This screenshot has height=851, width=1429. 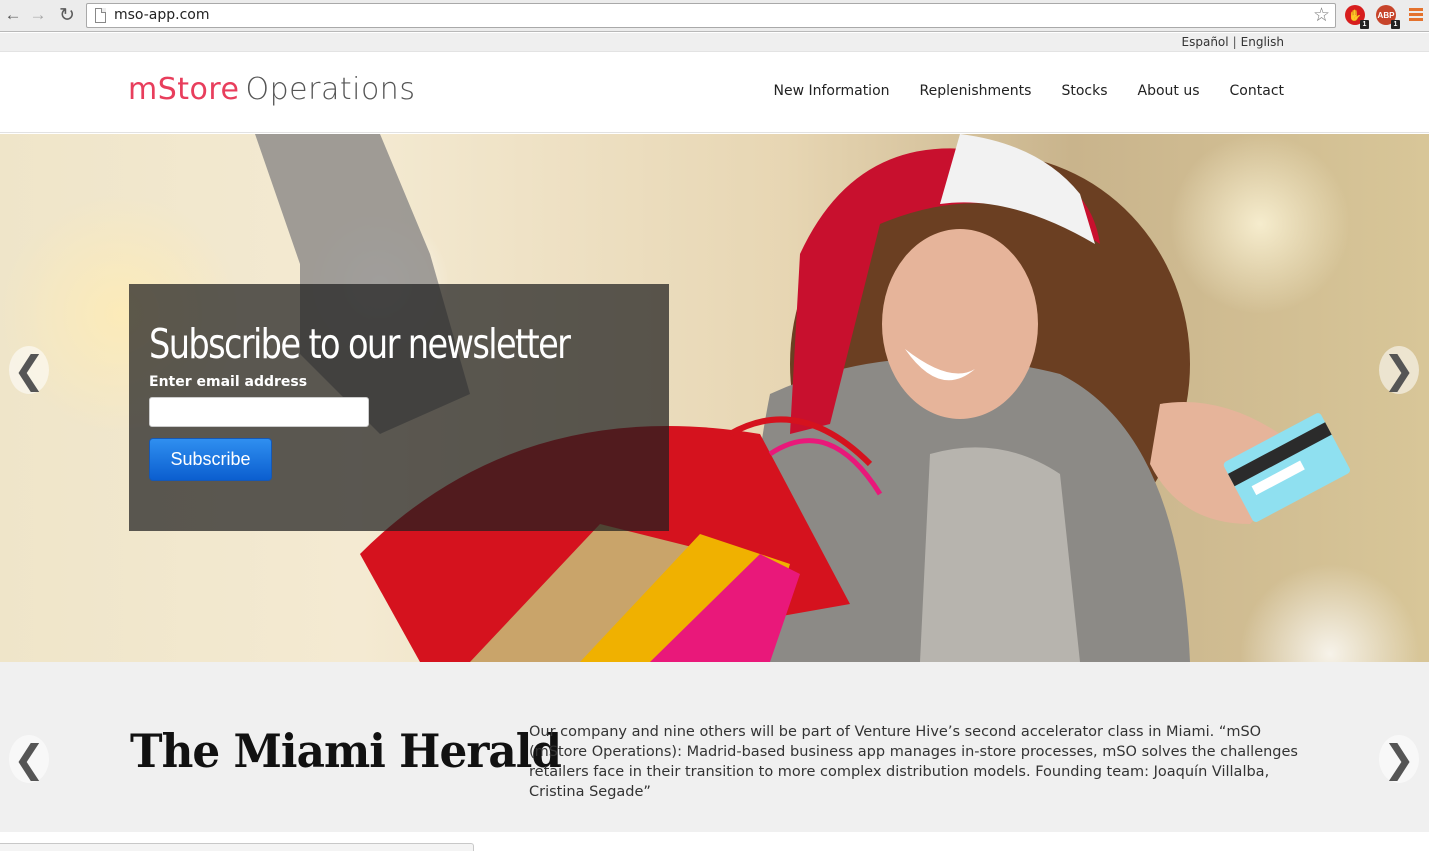 What do you see at coordinates (1399, 759) in the screenshot?
I see `press-next-arrow: ❯` at bounding box center [1399, 759].